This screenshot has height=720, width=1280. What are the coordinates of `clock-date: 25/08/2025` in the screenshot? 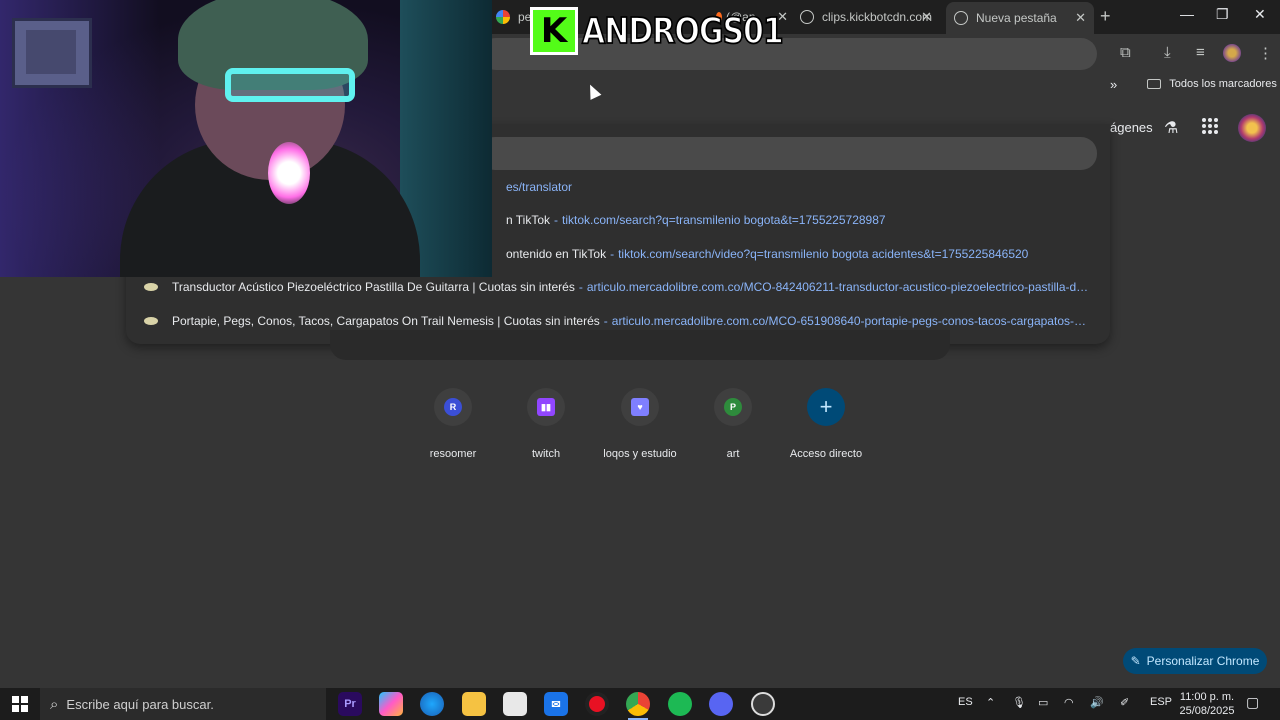 It's located at (1207, 711).